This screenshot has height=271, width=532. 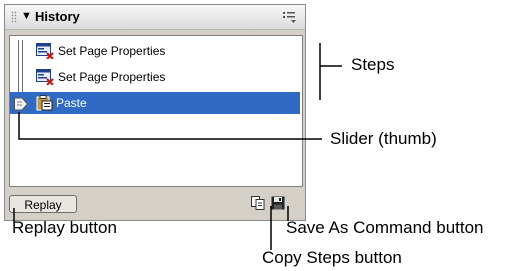 What do you see at coordinates (373, 64) in the screenshot?
I see `callout-steps: Steps` at bounding box center [373, 64].